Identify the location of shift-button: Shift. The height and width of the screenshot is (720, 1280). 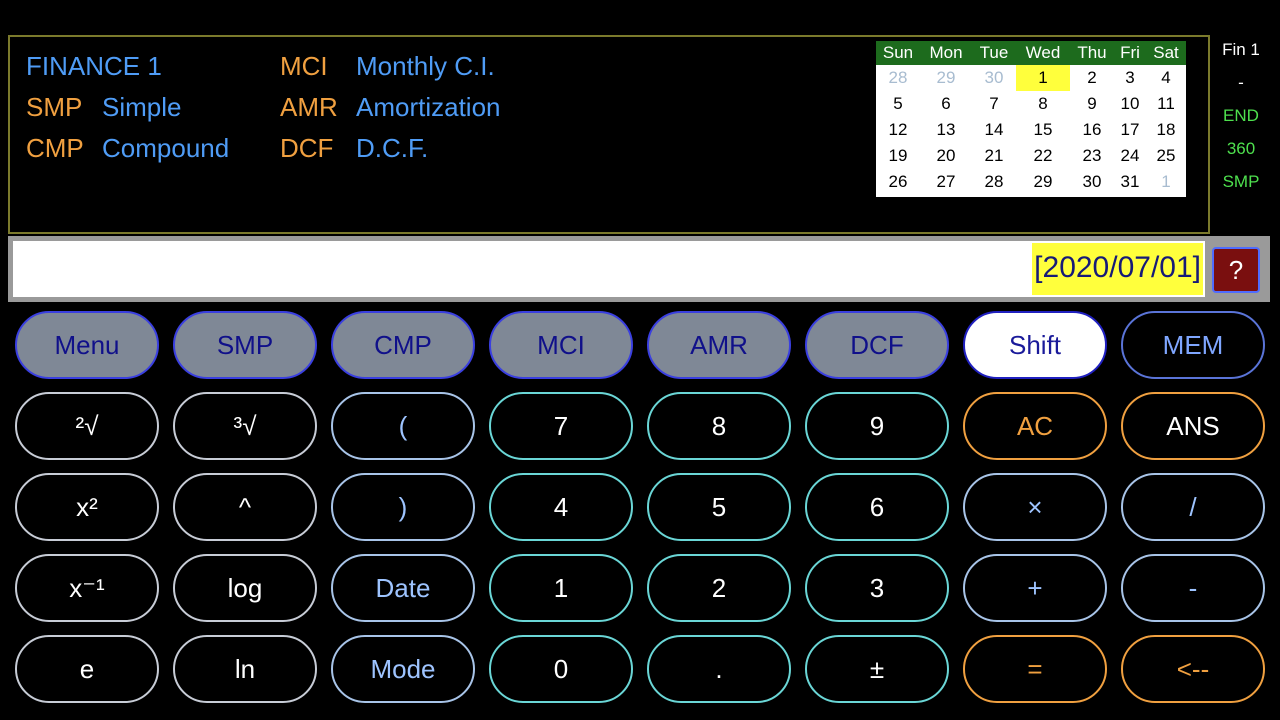
(1035, 345).